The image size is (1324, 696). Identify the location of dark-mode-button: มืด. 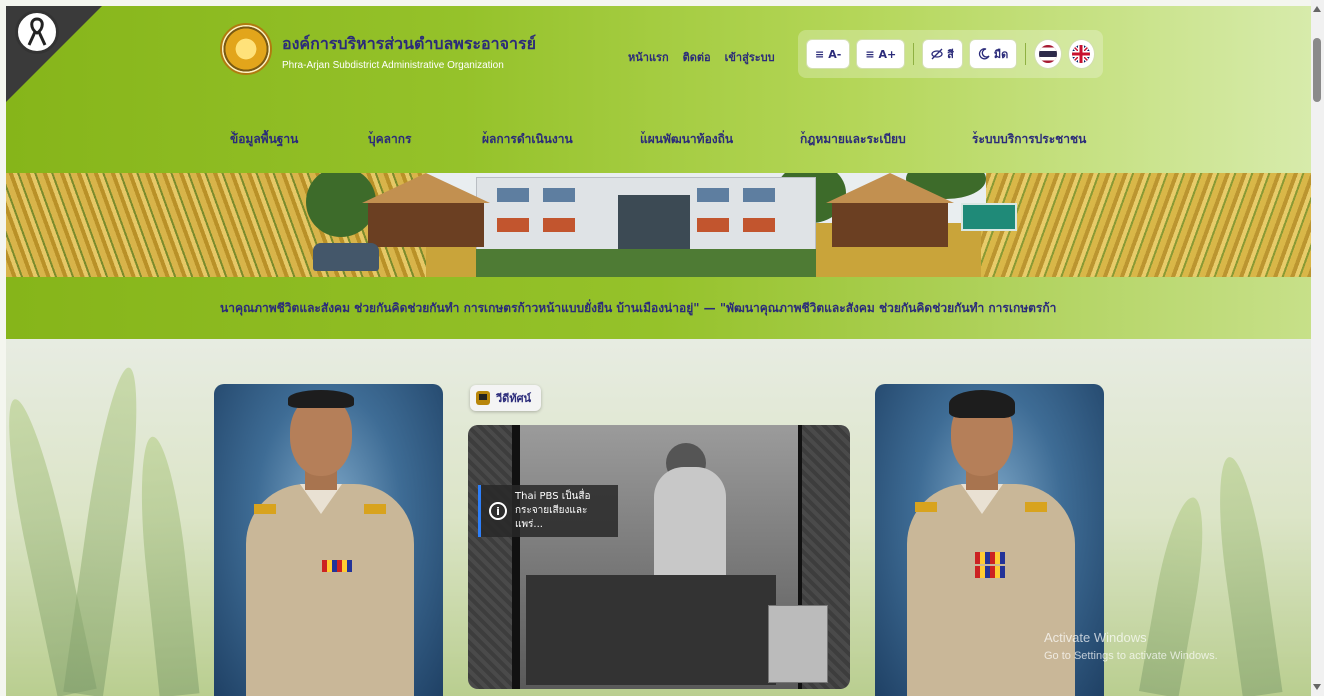
(993, 54).